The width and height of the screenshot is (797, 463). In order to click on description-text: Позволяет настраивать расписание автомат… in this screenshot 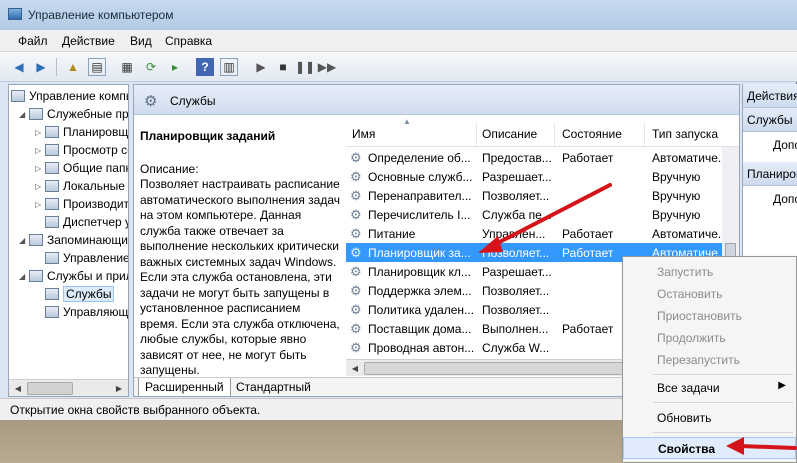, I will do `click(240, 277)`.